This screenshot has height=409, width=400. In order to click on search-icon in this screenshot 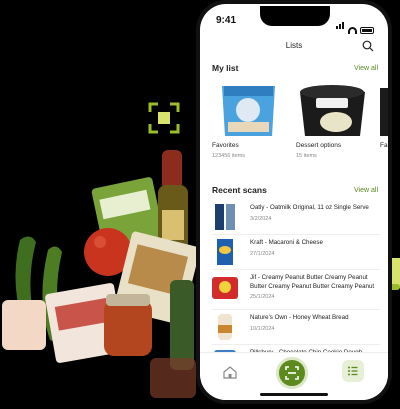, I will do `click(368, 46)`.